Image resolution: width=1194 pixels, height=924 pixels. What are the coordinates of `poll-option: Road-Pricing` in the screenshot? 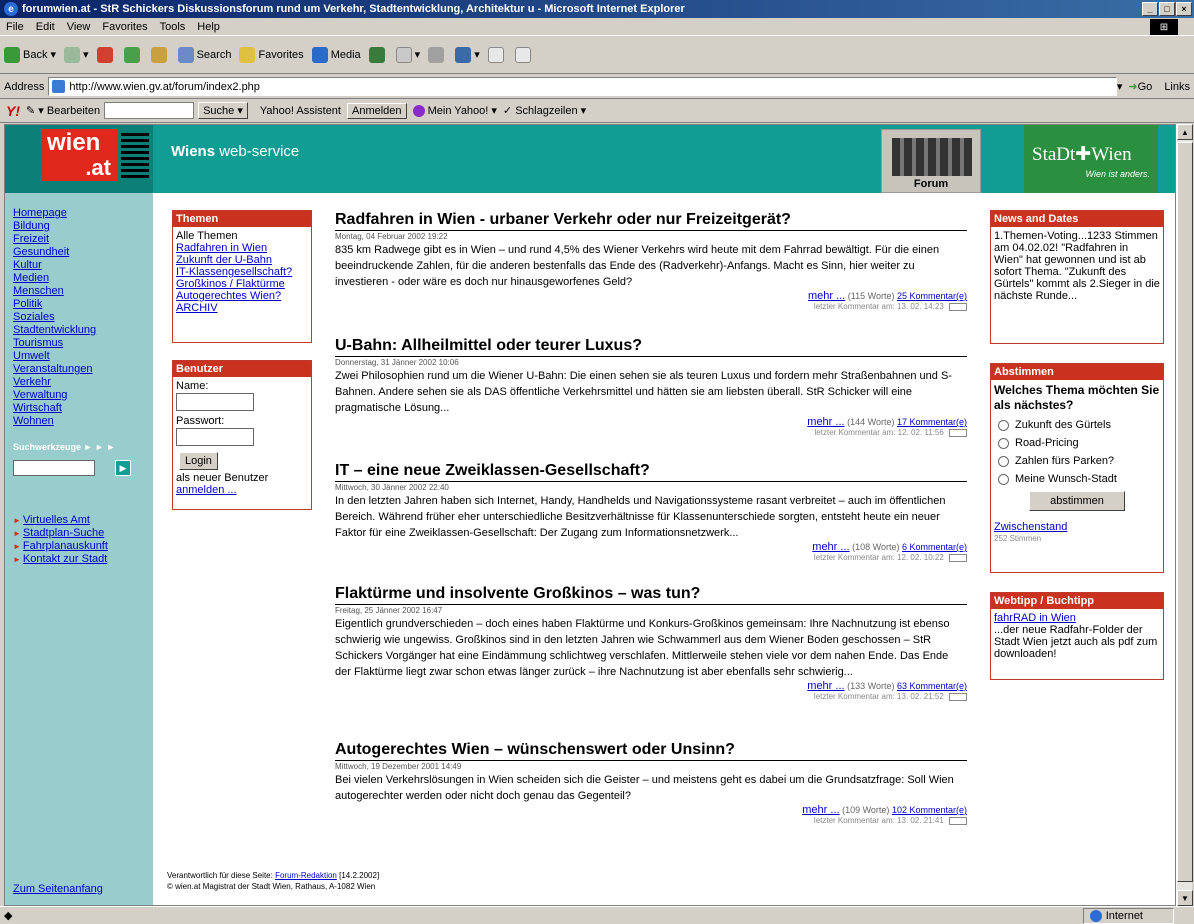 It's located at (1077, 443).